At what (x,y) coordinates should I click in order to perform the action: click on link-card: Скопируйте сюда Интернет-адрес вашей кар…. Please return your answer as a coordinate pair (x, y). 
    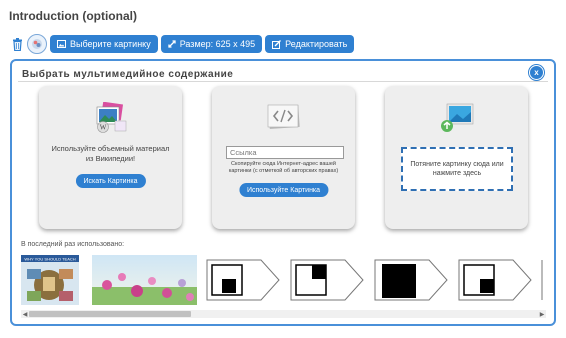
    Looking at the image, I should click on (283, 157).